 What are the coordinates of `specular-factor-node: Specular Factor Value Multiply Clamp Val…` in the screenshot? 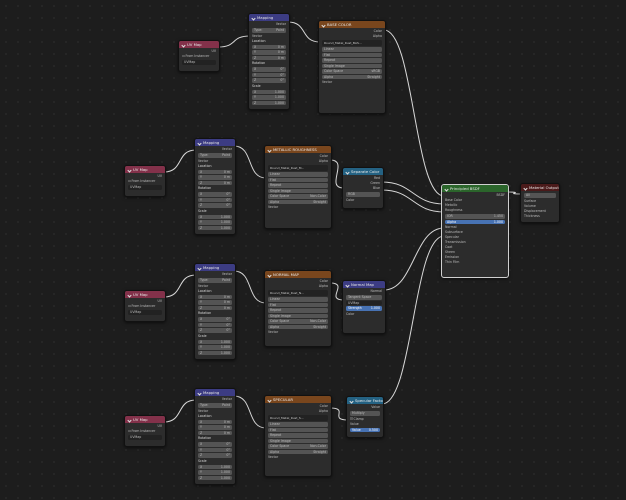 It's located at (365, 417).